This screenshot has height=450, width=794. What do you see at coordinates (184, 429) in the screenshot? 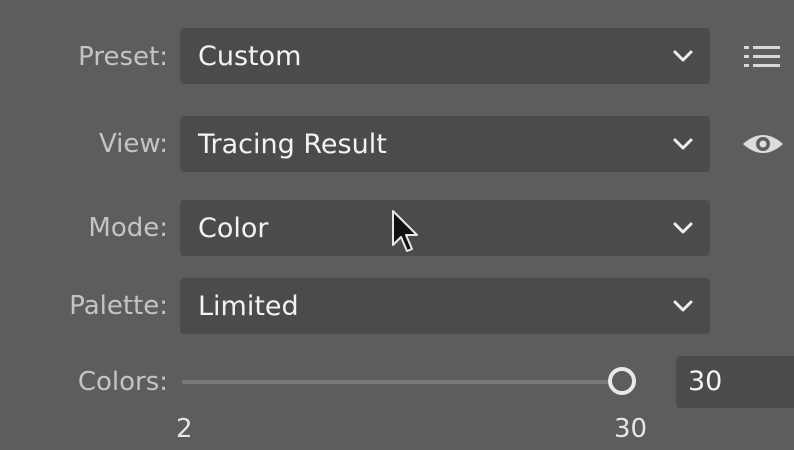
I see `colors-min-label: 2` at bounding box center [184, 429].